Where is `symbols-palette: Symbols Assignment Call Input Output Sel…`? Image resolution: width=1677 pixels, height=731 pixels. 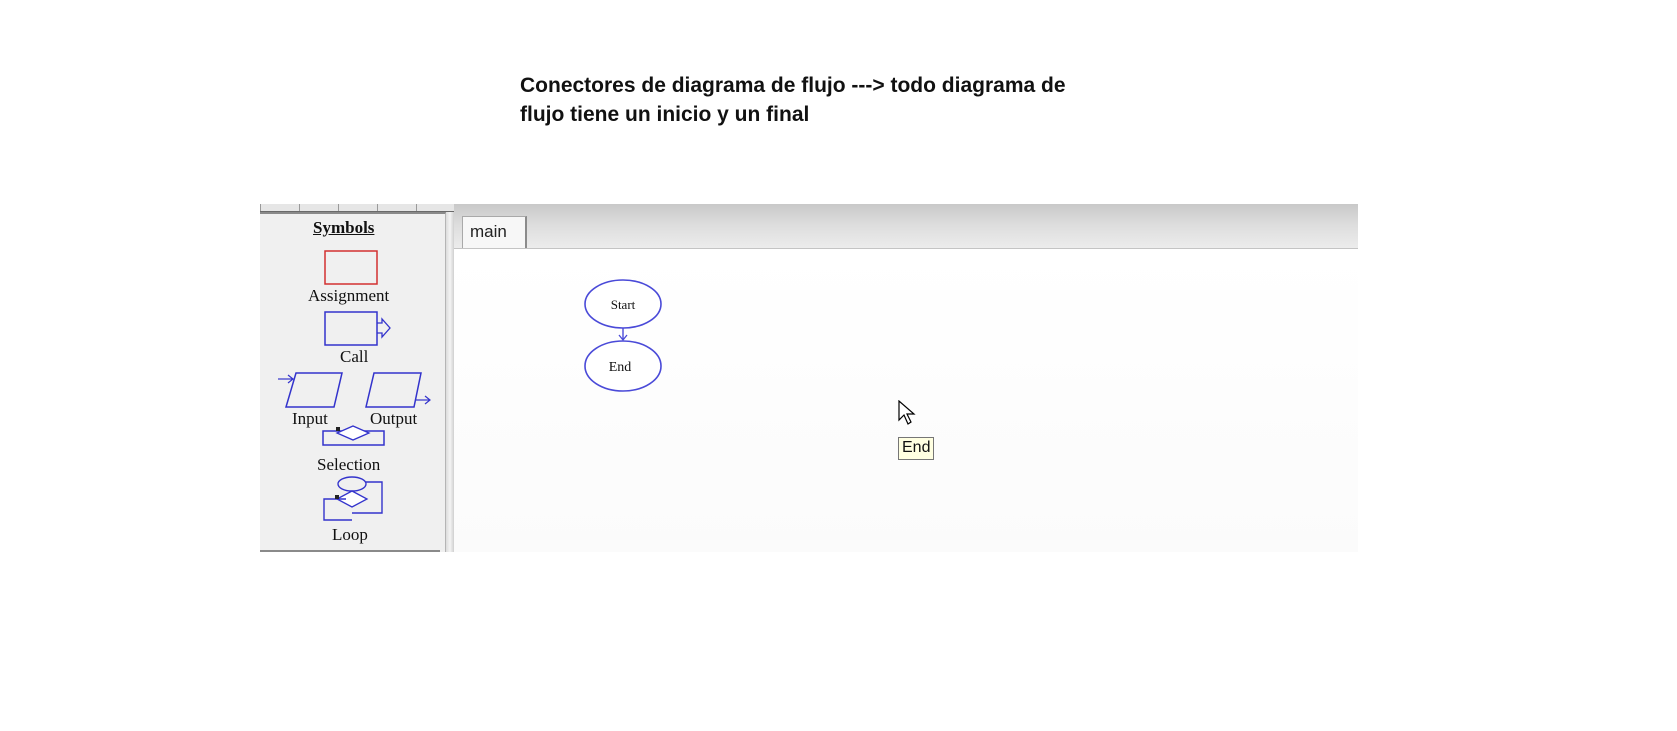
symbols-palette: Symbols Assignment Call Input Output Sel… is located at coordinates (353, 382).